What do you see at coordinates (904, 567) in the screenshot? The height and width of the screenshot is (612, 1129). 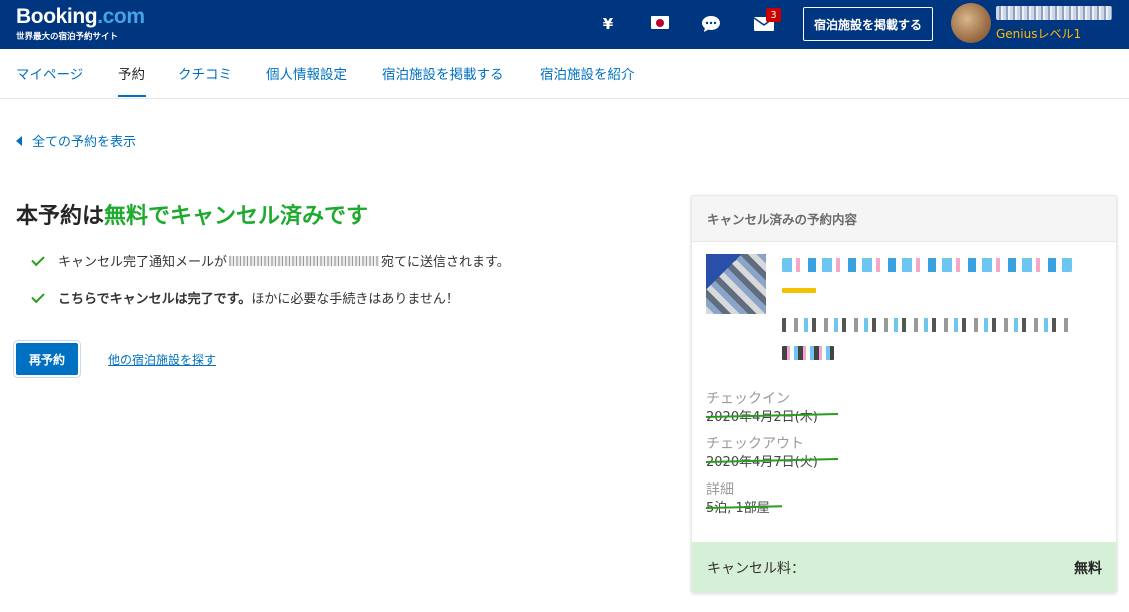 I see `cancellation-fee-row: キャンセル料： 無料` at bounding box center [904, 567].